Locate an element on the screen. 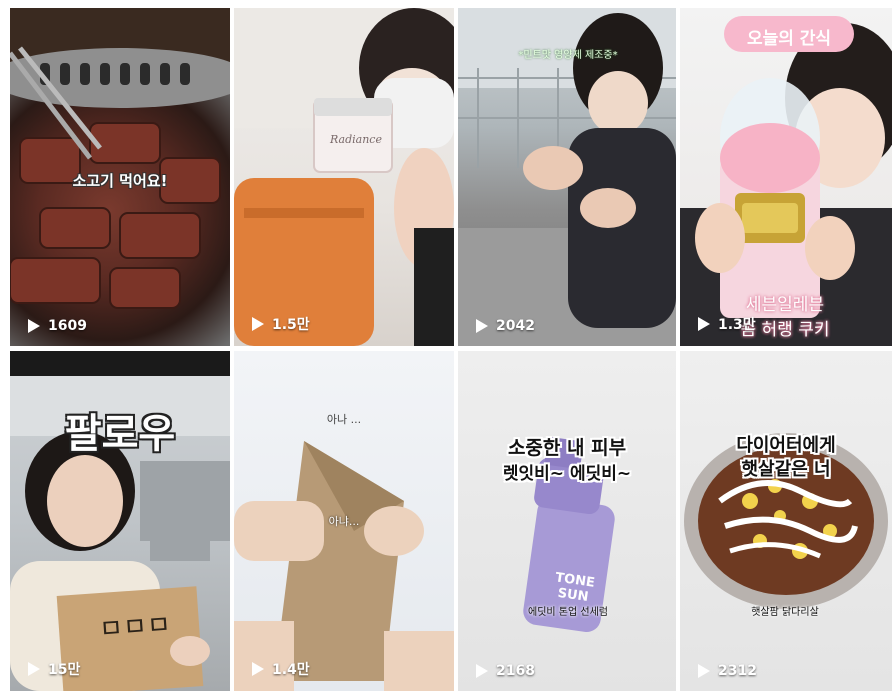 The image size is (892, 691). tile-caption-1: 다이어터에게 is located at coordinates (786, 445).